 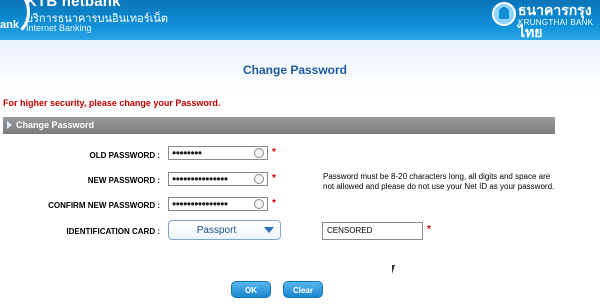 What do you see at coordinates (556, 22) in the screenshot?
I see `bank-name-english: KRUNGTHAI BANK` at bounding box center [556, 22].